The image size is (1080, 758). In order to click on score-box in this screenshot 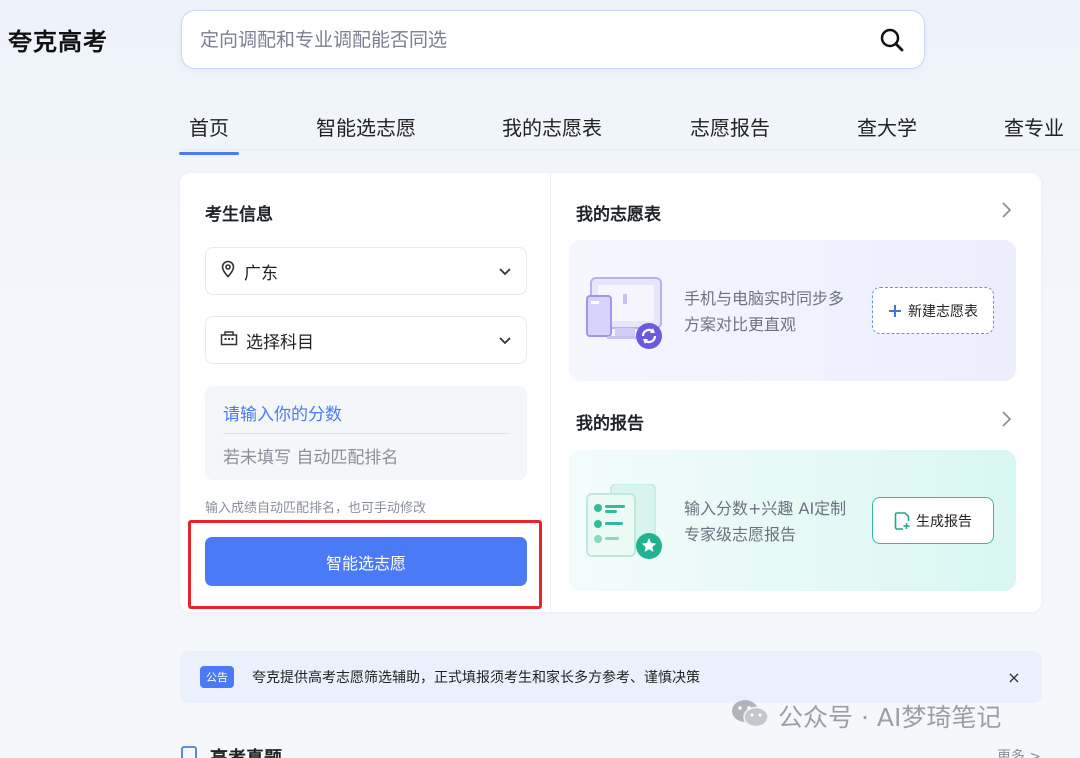, I will do `click(366, 433)`.